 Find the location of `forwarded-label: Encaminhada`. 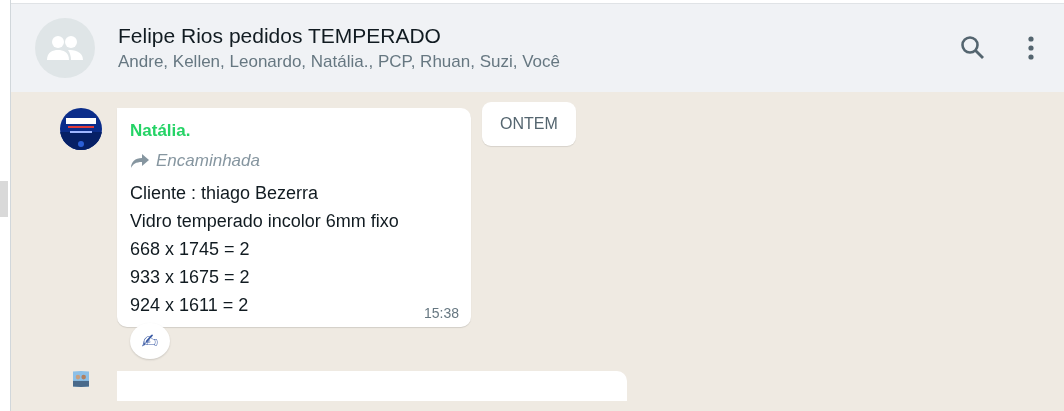

forwarded-label: Encaminhada is located at coordinates (208, 161).